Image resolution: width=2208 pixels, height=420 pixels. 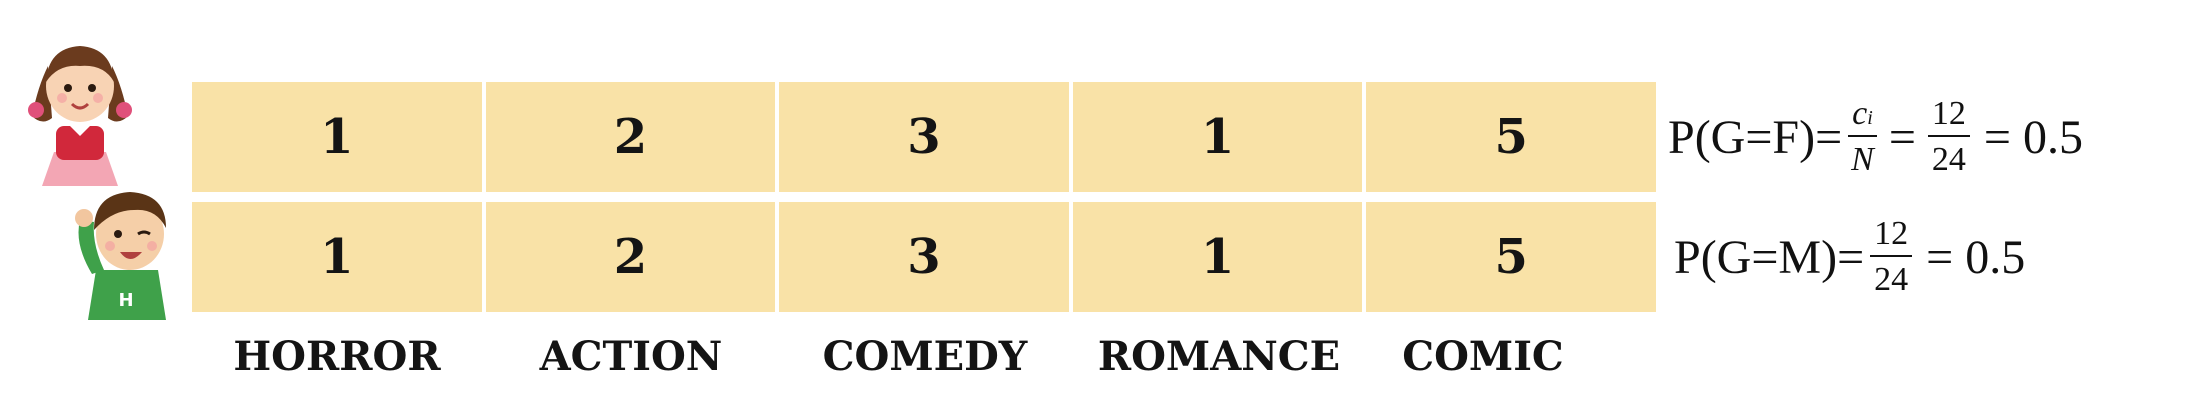 I want to click on male-comic-count: 5, so click(x=1511, y=257).